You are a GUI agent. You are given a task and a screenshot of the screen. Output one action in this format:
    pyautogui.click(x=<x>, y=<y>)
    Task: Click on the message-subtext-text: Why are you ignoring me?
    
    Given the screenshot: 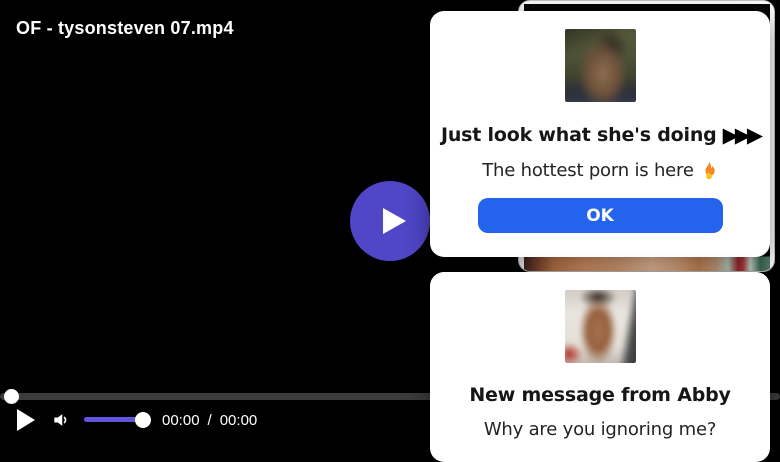 What is the action you would take?
    pyautogui.click(x=600, y=429)
    